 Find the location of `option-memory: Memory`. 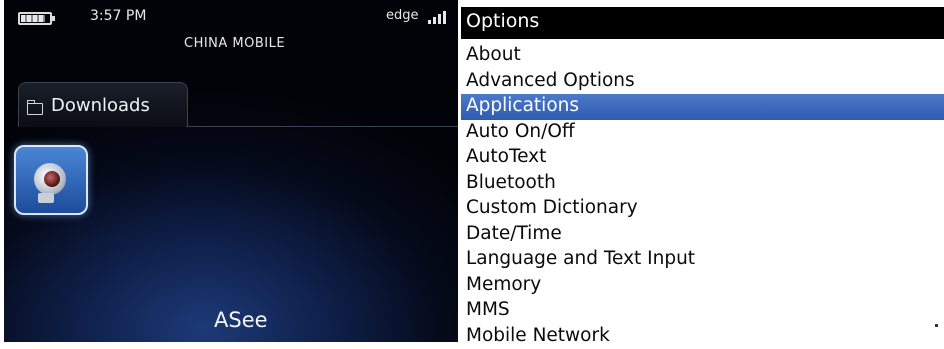

option-memory: Memory is located at coordinates (702, 286).